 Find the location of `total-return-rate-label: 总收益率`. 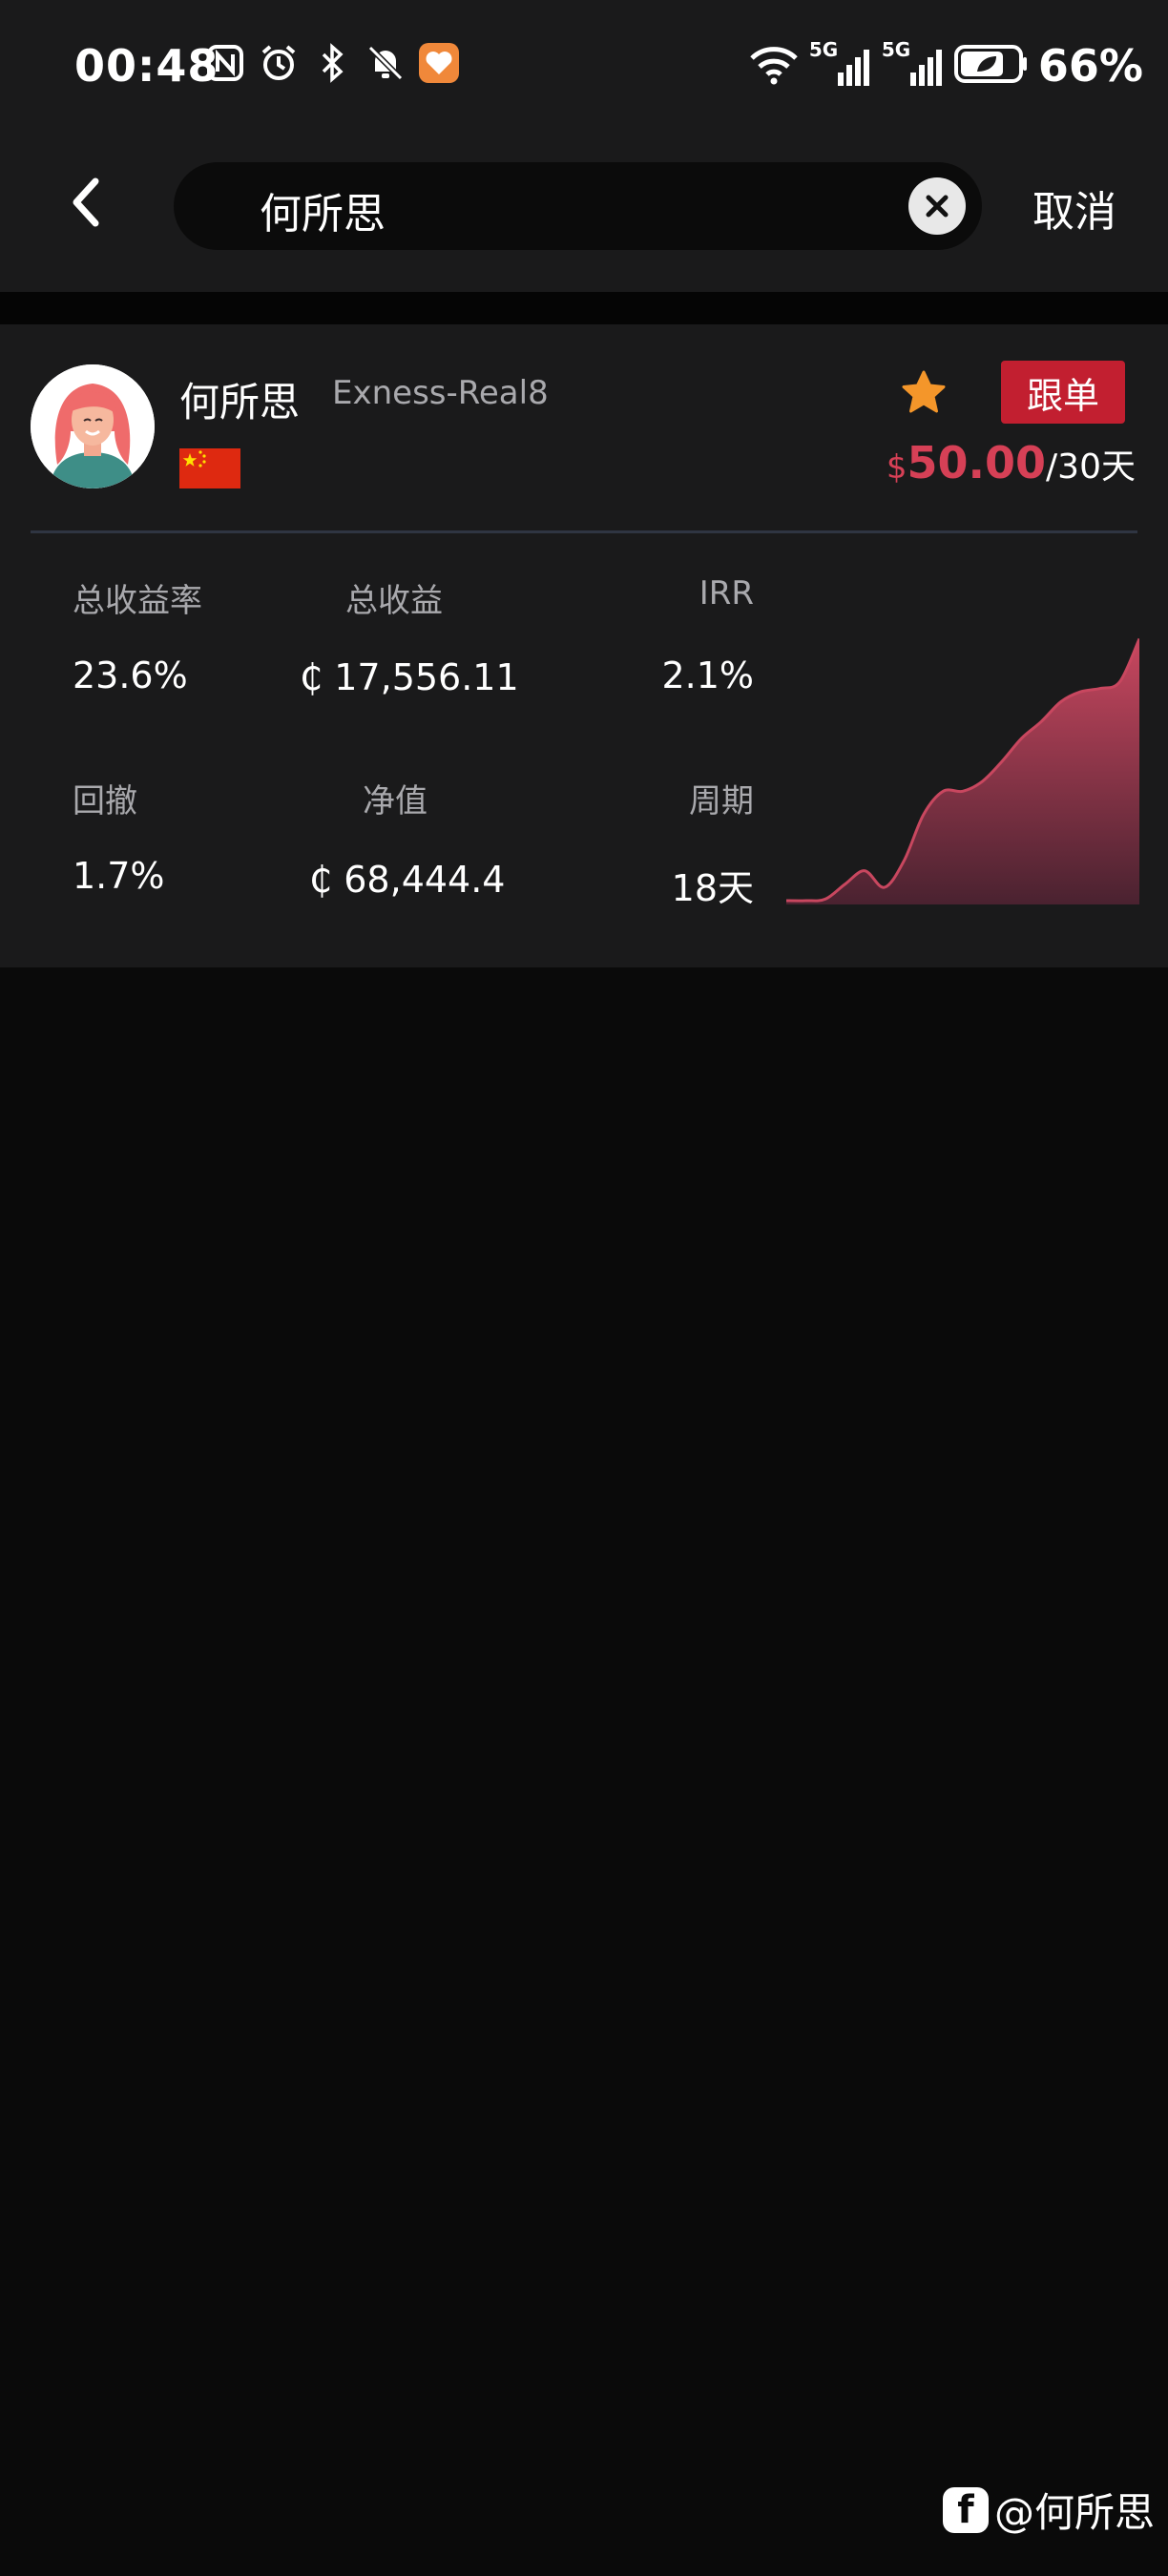

total-return-rate-label: 总收益率 is located at coordinates (137, 601).